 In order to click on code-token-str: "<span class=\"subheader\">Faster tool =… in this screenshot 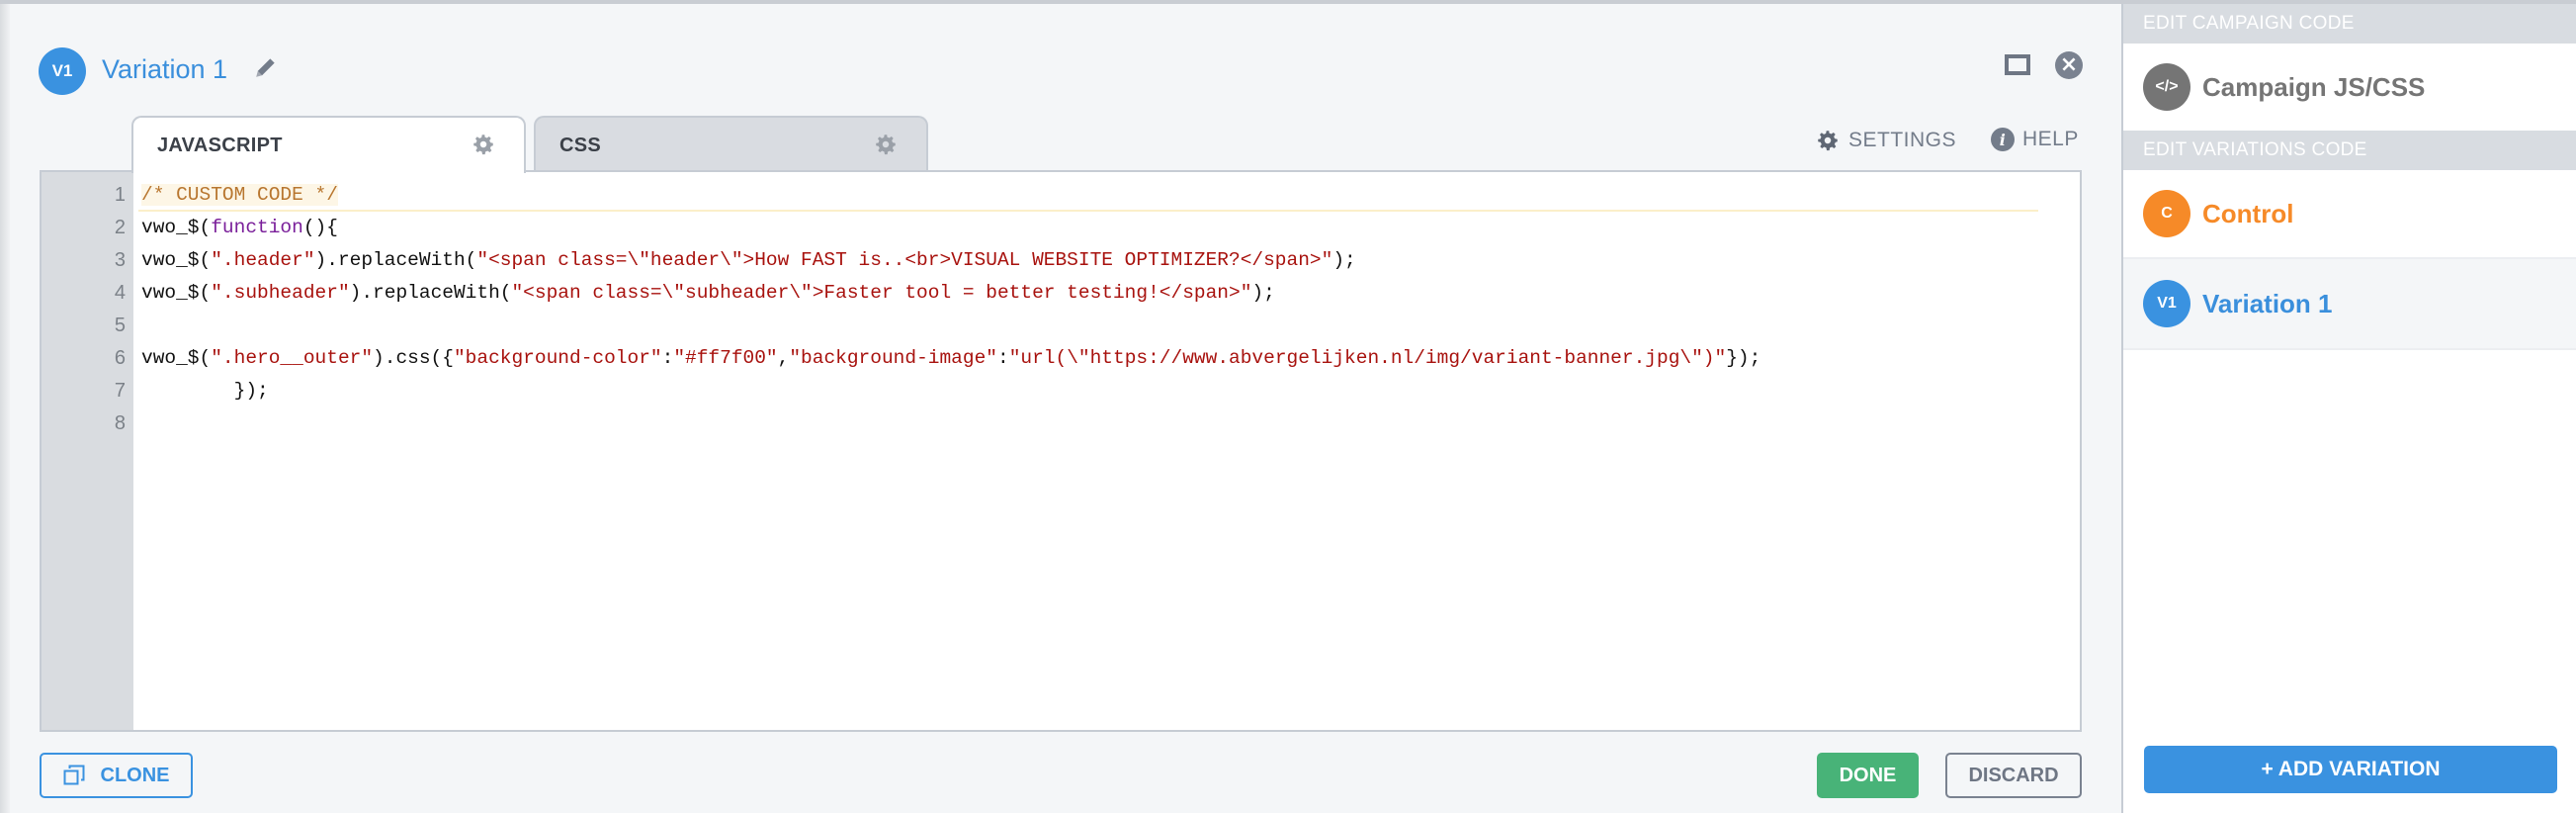, I will do `click(881, 293)`.